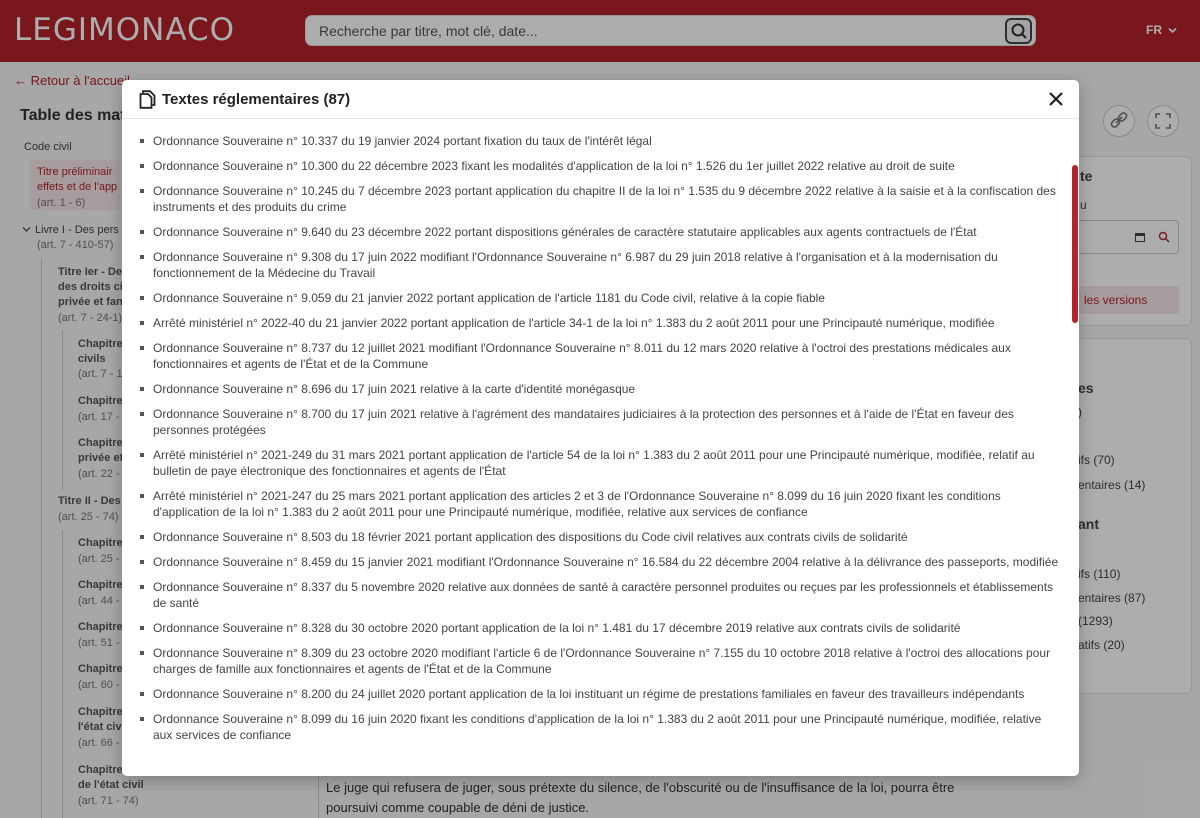 The image size is (1200, 818). Describe the element at coordinates (1075, 244) in the screenshot. I see `modal-scrollbar` at that location.